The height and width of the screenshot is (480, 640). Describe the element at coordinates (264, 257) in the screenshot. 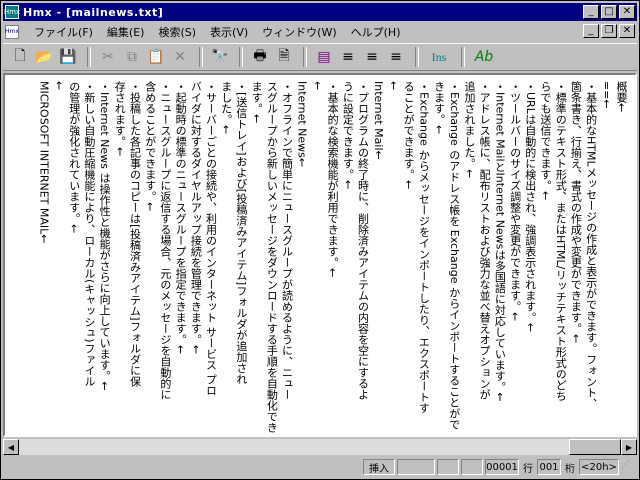

I see `document-line: スグループから新しいメッセージをダウンロードする手順を自動化できます。←` at that location.